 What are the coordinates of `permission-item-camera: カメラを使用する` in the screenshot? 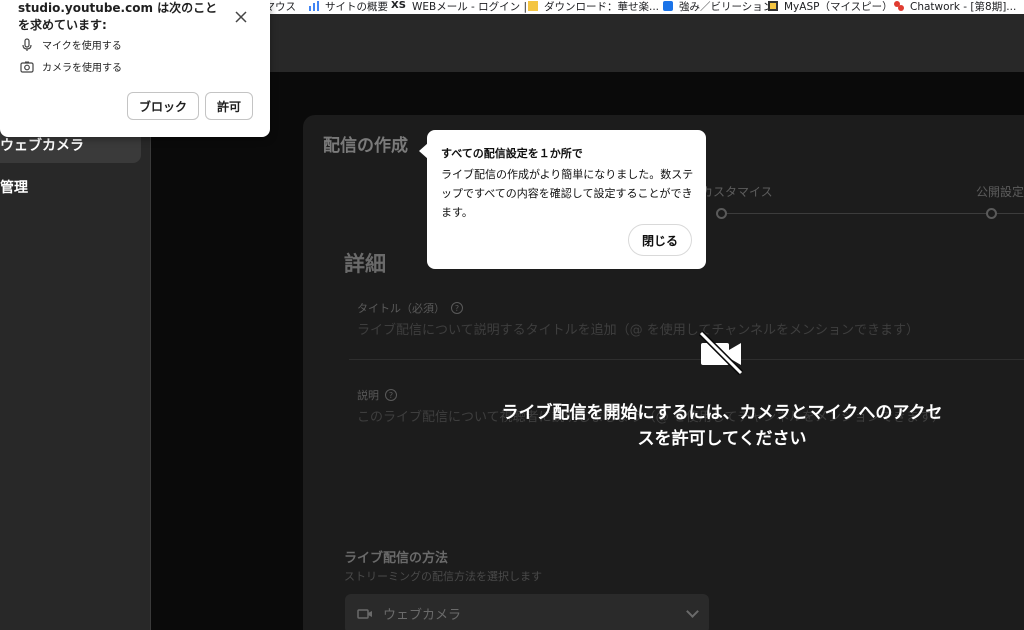 It's located at (71, 66).